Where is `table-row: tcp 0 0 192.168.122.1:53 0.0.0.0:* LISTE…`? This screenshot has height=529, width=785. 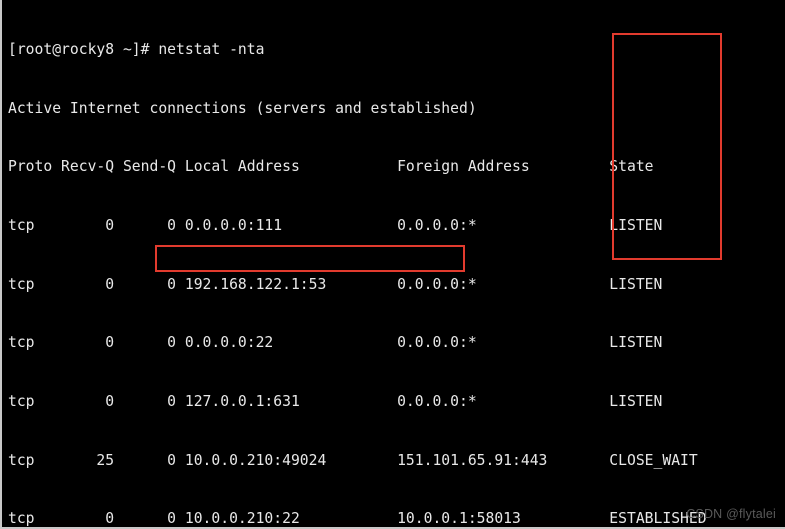 table-row: tcp 0 0 192.168.122.1:53 0.0.0.0:* LISTE… is located at coordinates (335, 284).